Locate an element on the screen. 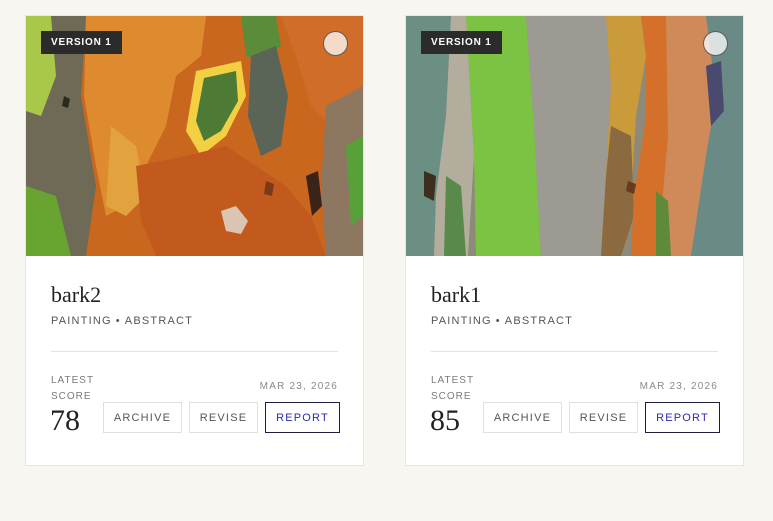  latest-score-value: 85 is located at coordinates (445, 420).